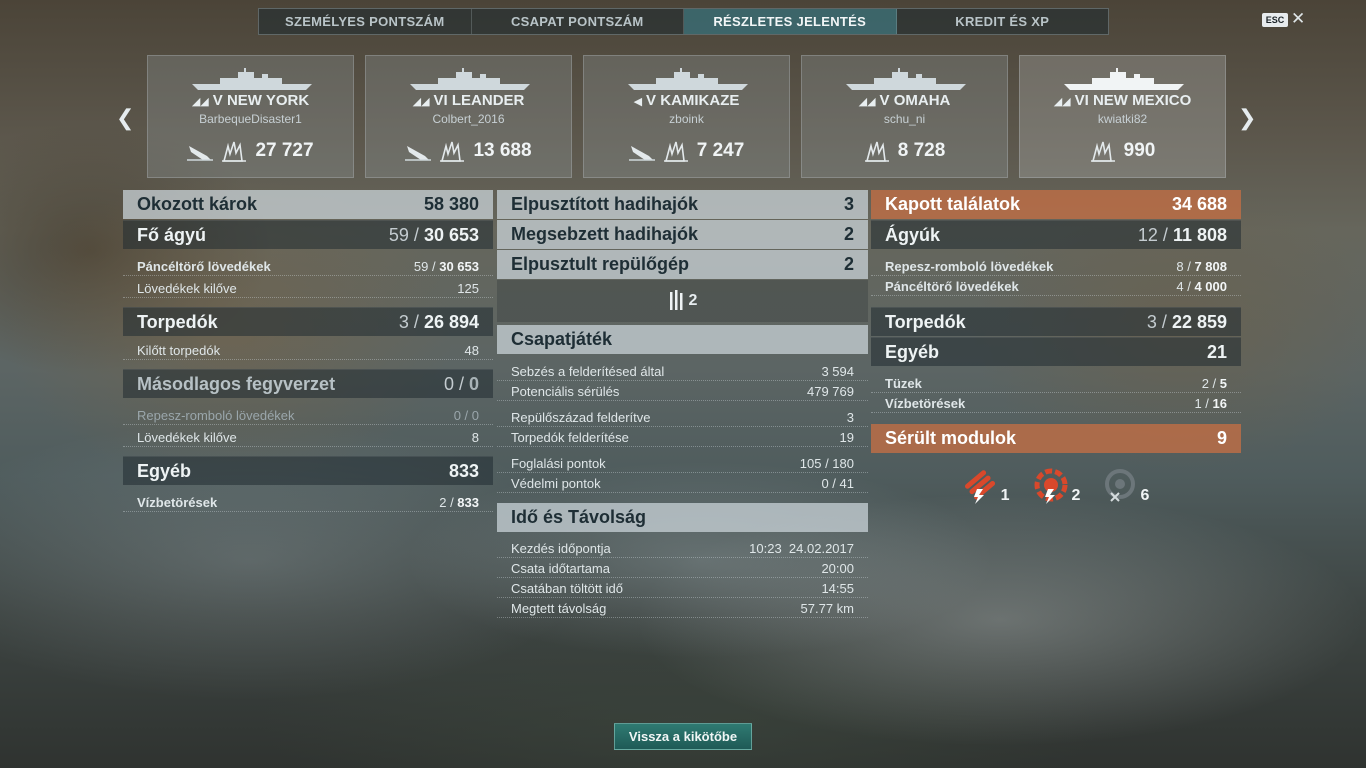 Image resolution: width=1366 pixels, height=768 pixels. What do you see at coordinates (463, 470) in the screenshot?
I see `other-value: 833` at bounding box center [463, 470].